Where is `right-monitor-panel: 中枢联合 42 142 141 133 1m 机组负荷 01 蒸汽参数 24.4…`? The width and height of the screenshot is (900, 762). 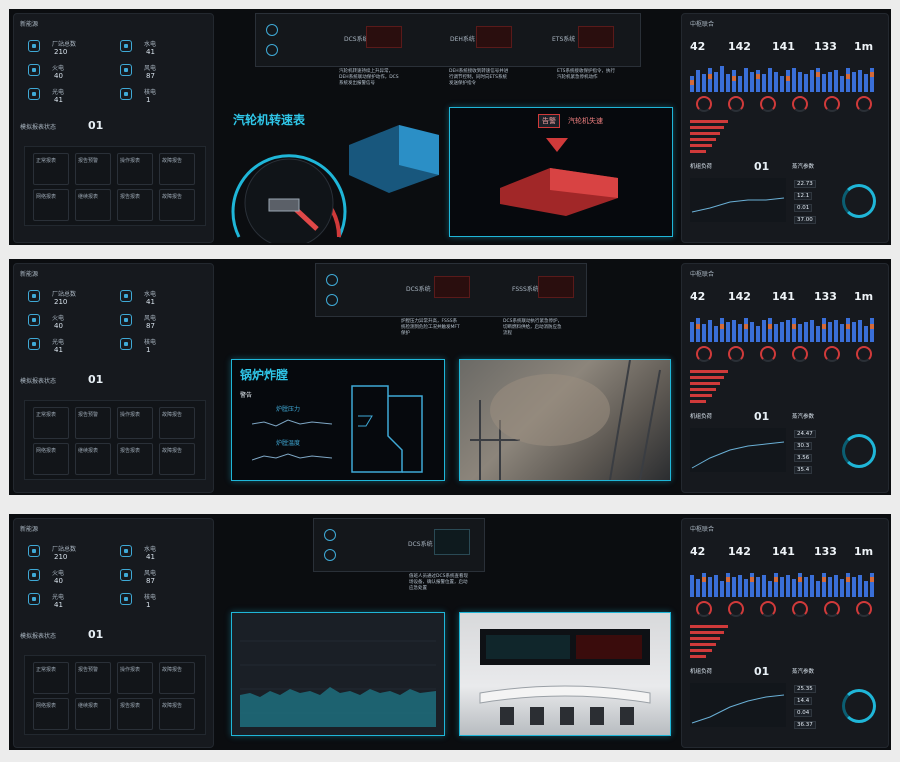 right-monitor-panel: 中枢联合 42 142 141 133 1m 机组负荷 01 蒸汽参数 24.4… is located at coordinates (785, 378).